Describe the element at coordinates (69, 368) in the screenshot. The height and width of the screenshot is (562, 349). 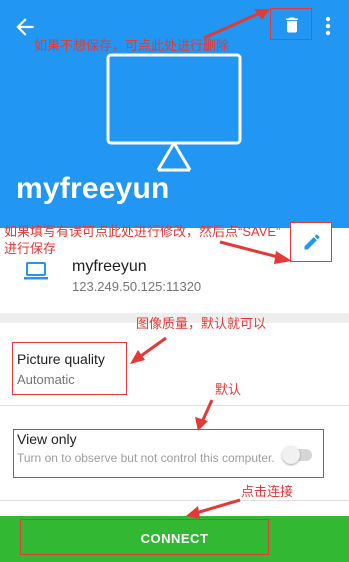
I see `picture-quality-setting` at that location.